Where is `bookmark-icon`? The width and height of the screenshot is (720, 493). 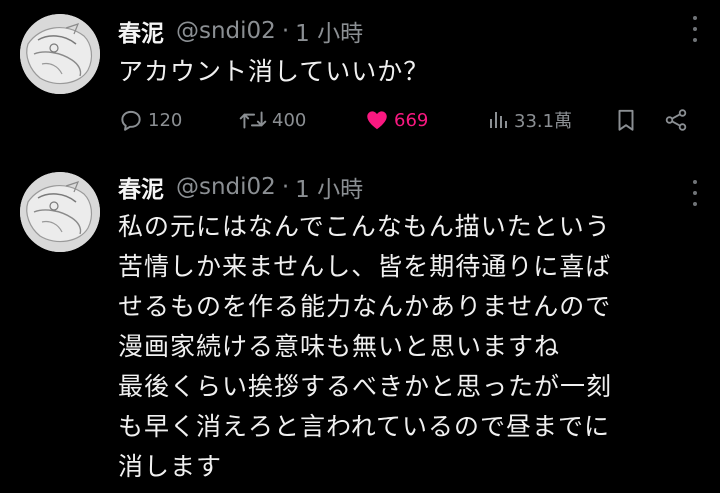 bookmark-icon is located at coordinates (626, 120).